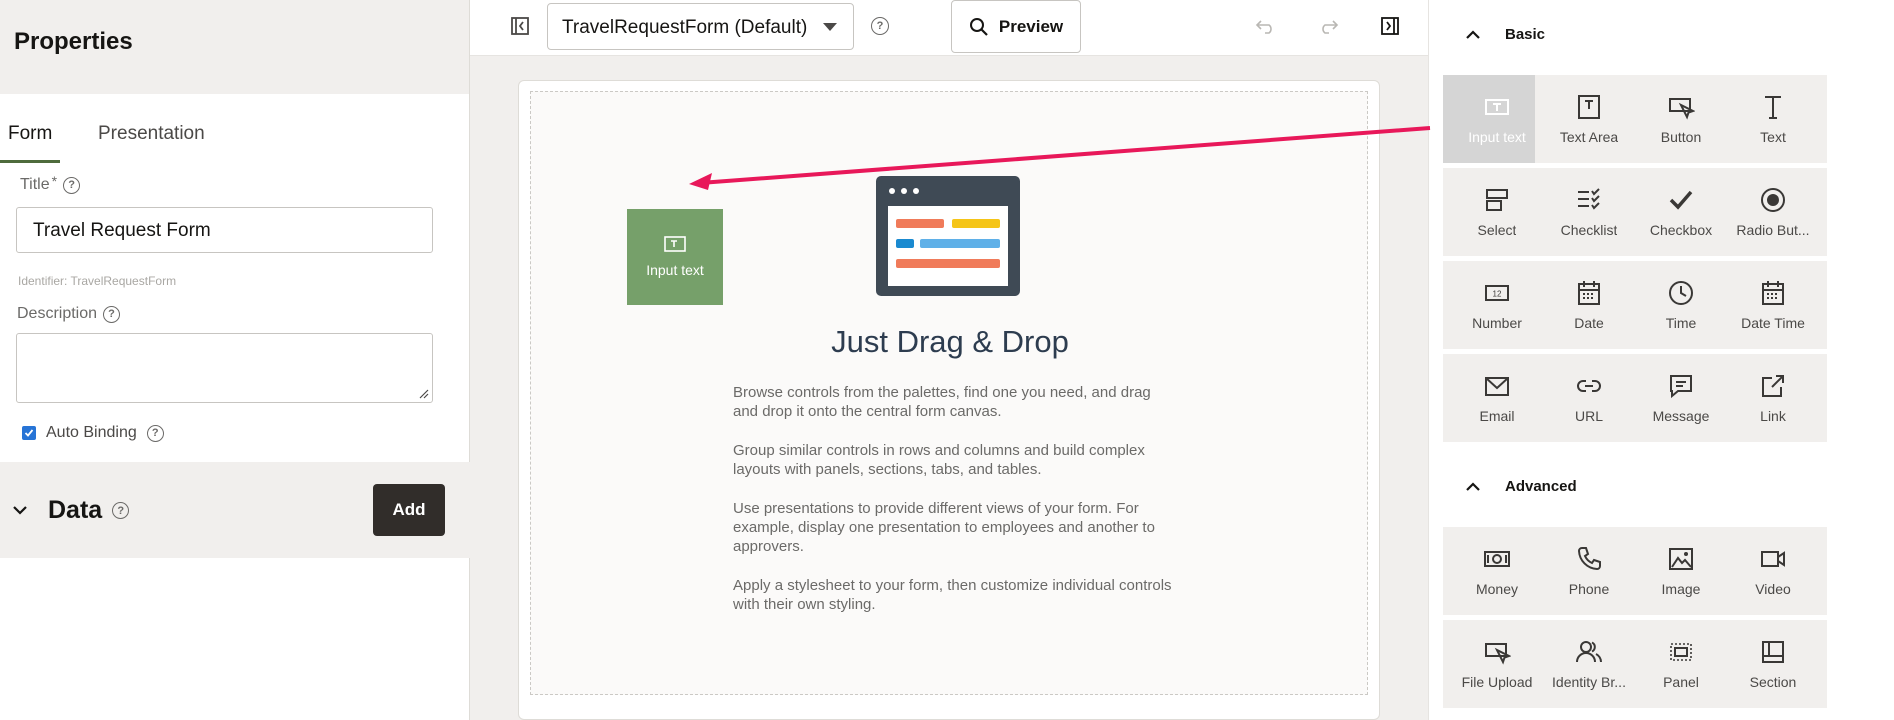  I want to click on link-icon, so click(1773, 386).